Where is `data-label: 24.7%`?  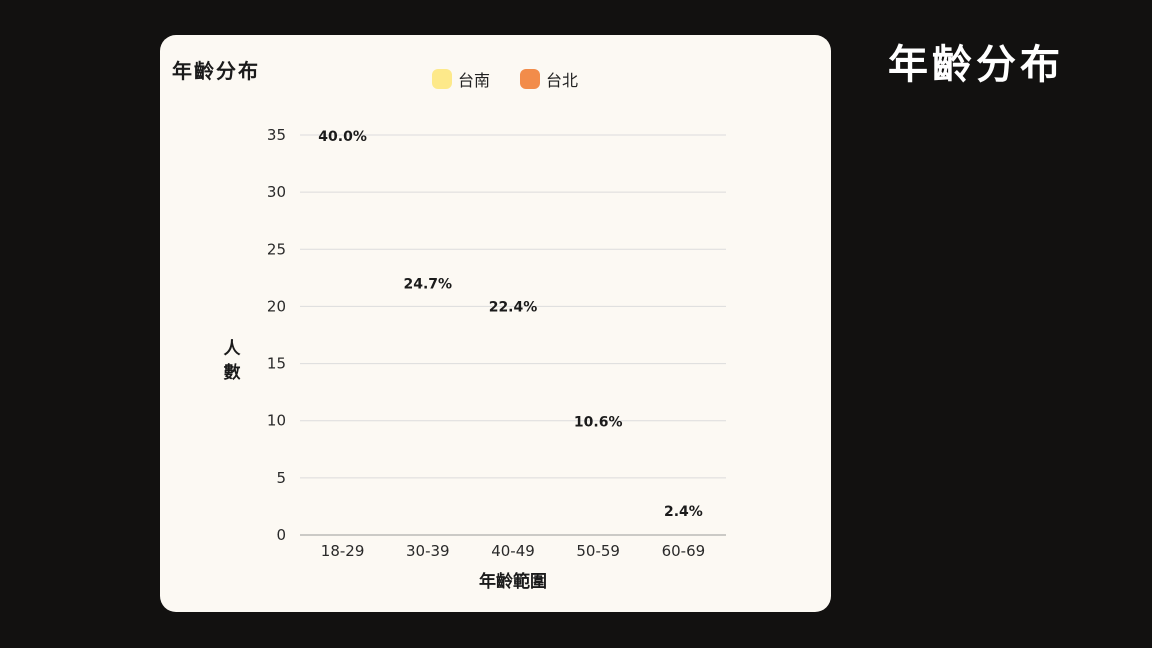 data-label: 24.7% is located at coordinates (428, 284).